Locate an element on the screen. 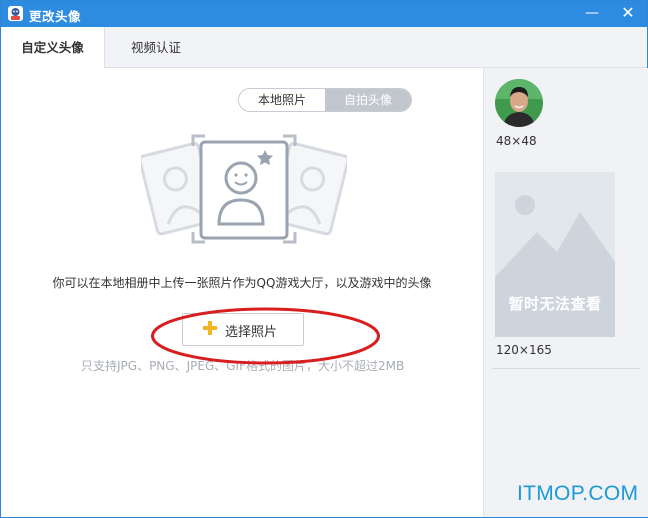  preview-unavailable-text: 暂时无法查看 is located at coordinates (555, 304).